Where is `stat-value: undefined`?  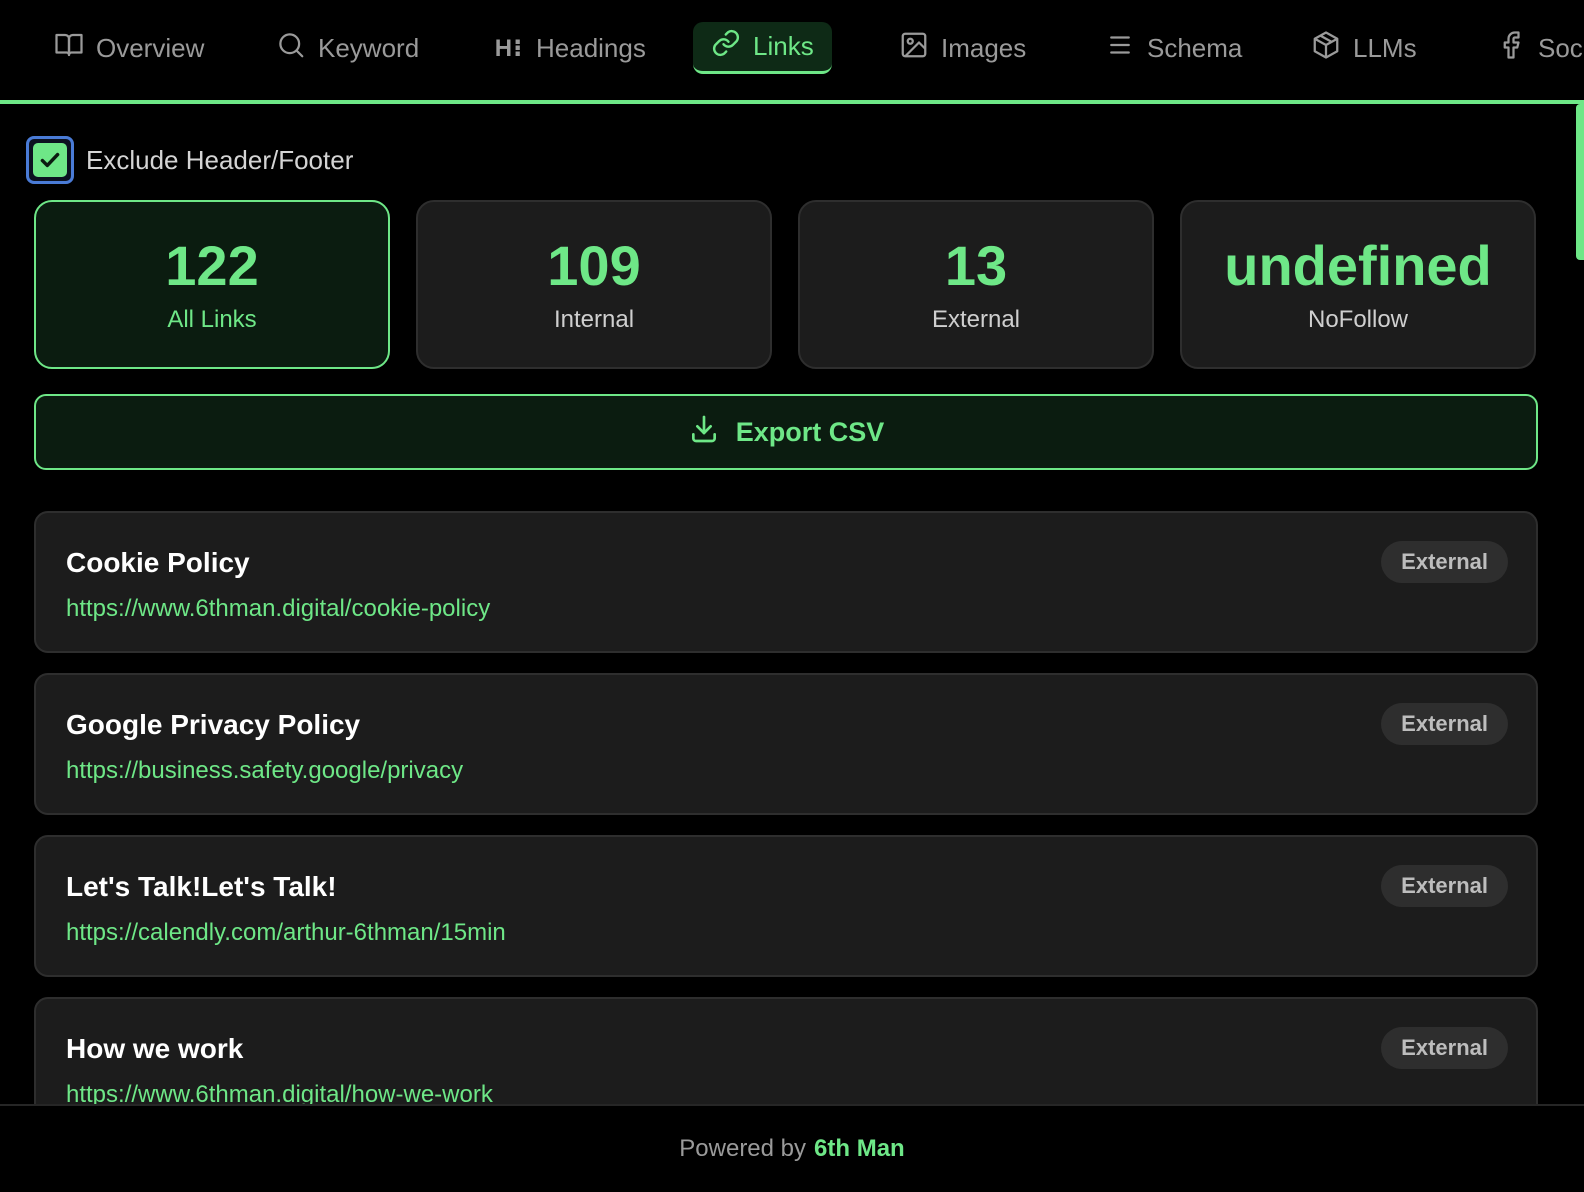
stat-value: undefined is located at coordinates (1358, 265).